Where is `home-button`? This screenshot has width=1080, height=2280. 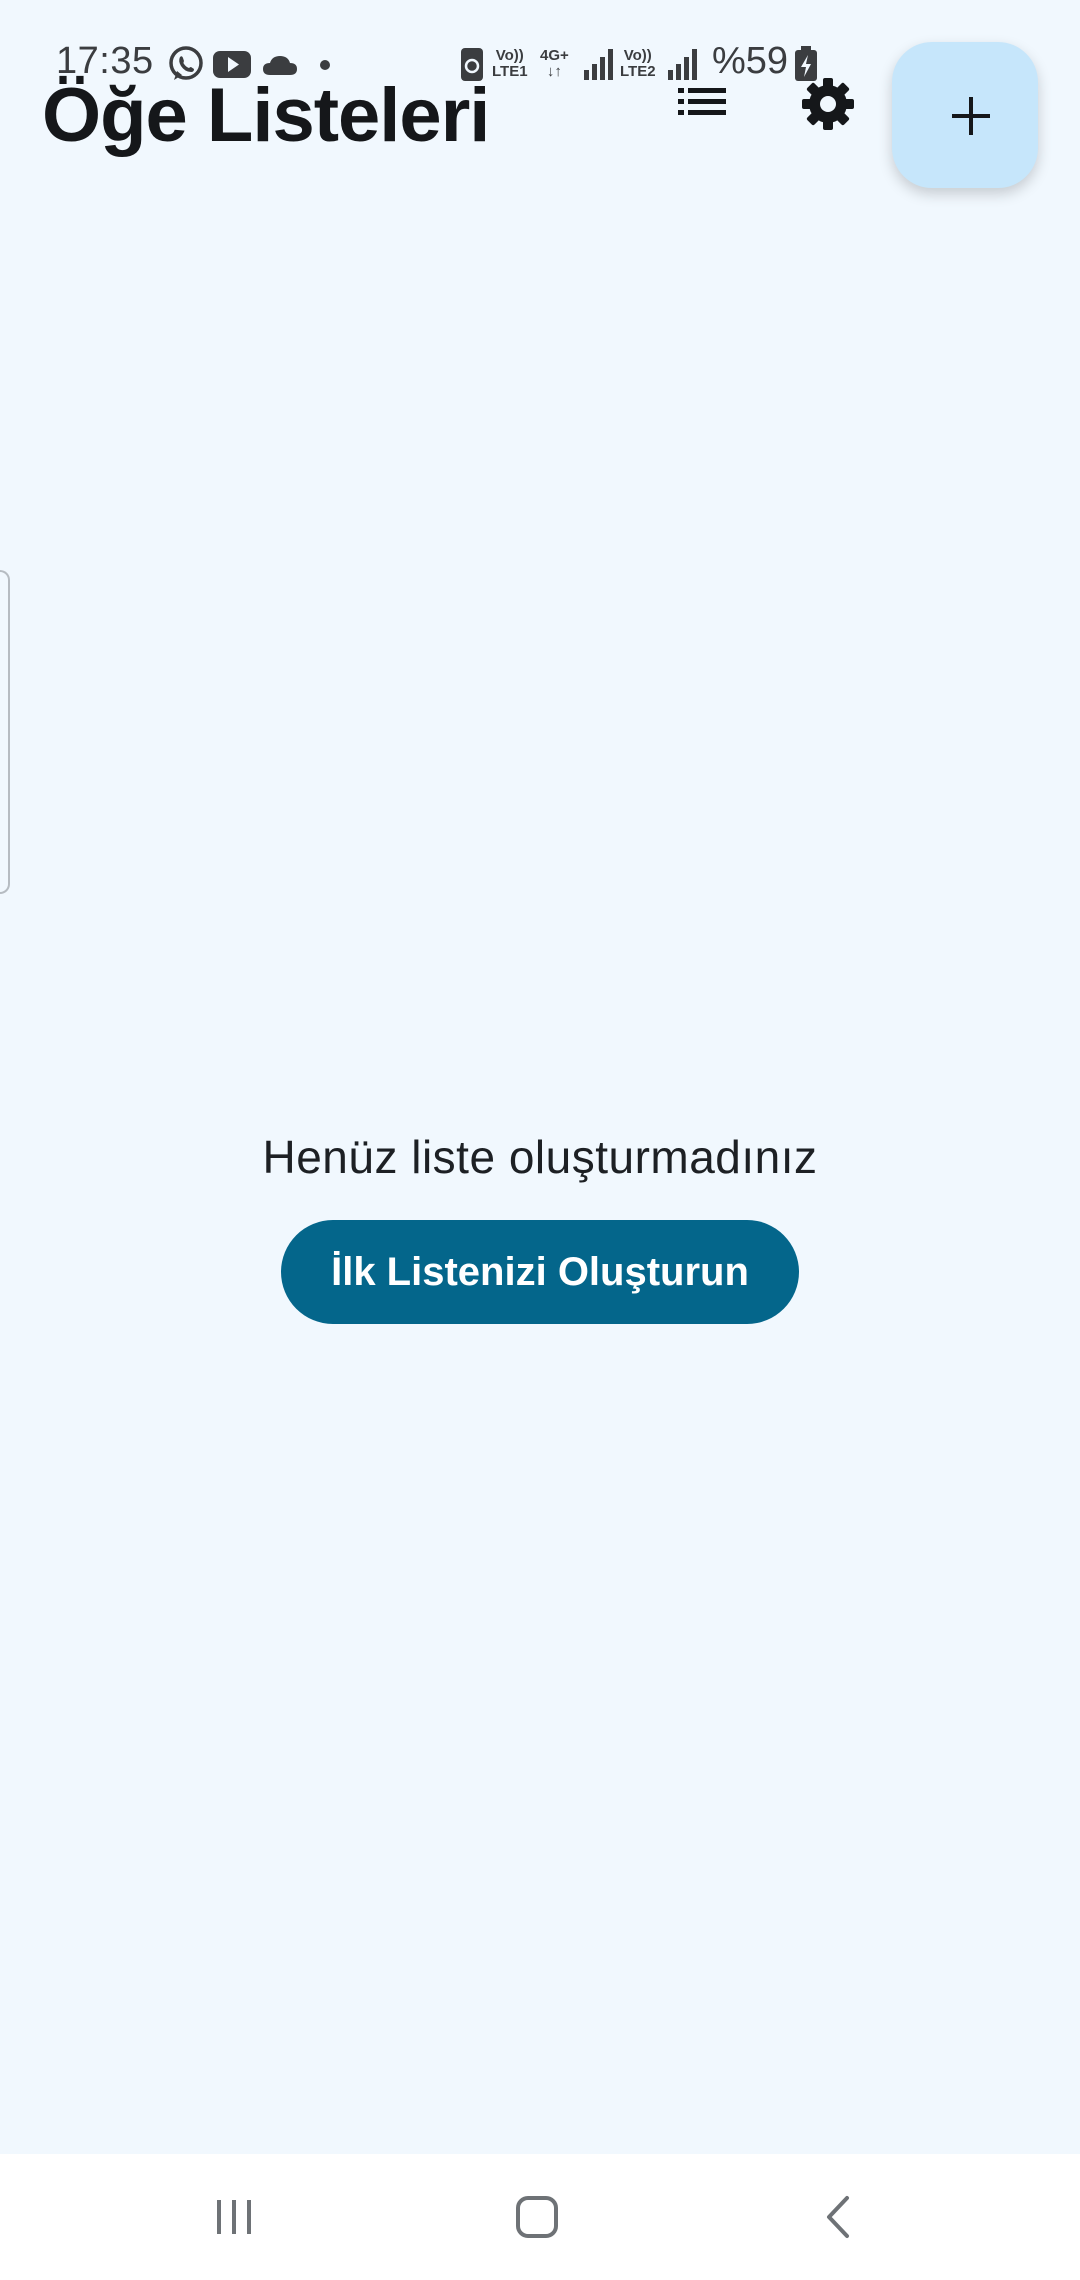
home-button is located at coordinates (537, 2217).